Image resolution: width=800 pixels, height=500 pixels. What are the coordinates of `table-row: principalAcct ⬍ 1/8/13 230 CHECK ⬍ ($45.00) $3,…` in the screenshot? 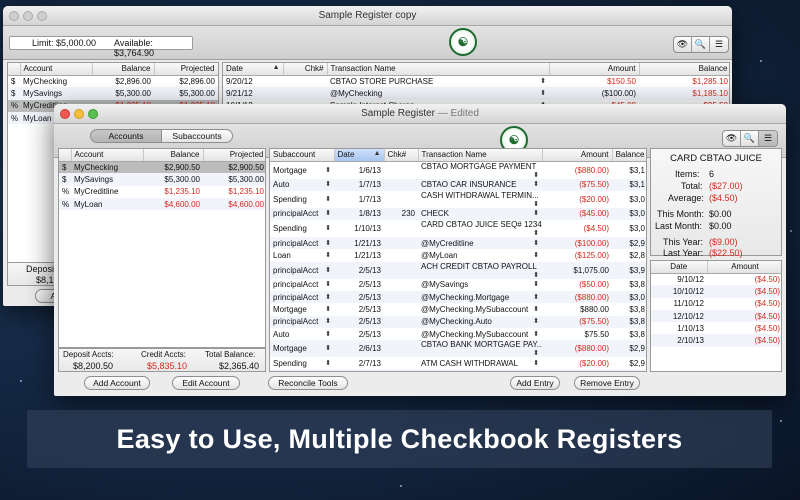 It's located at (458, 214).